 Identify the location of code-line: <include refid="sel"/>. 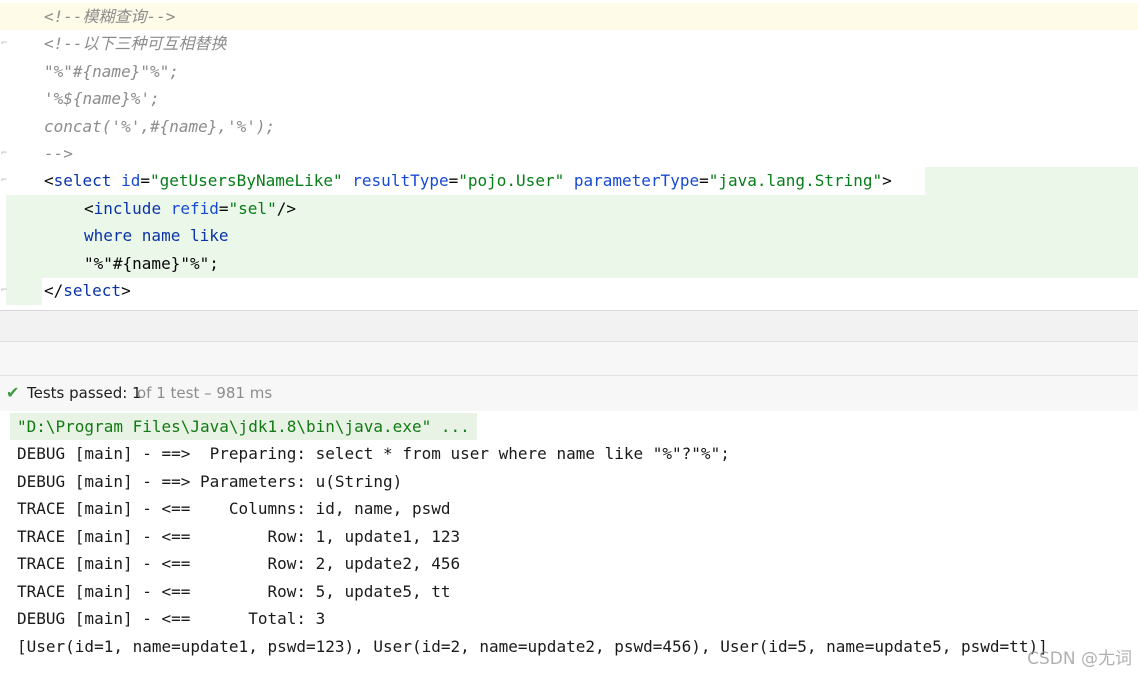
(569, 208).